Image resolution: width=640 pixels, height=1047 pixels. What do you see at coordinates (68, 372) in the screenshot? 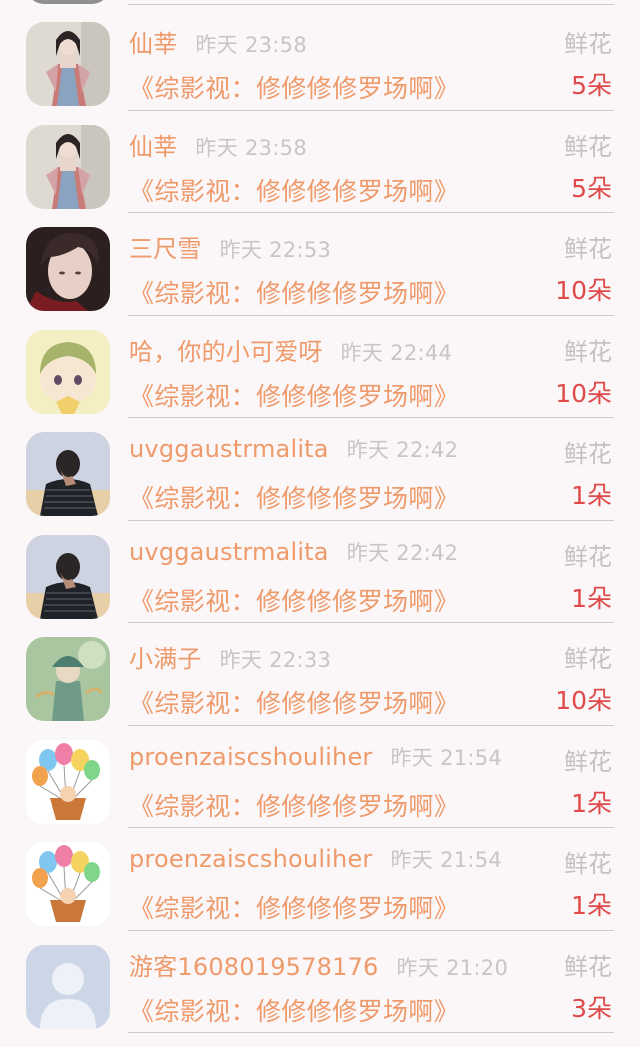
I see `avatar-anime-baby` at bounding box center [68, 372].